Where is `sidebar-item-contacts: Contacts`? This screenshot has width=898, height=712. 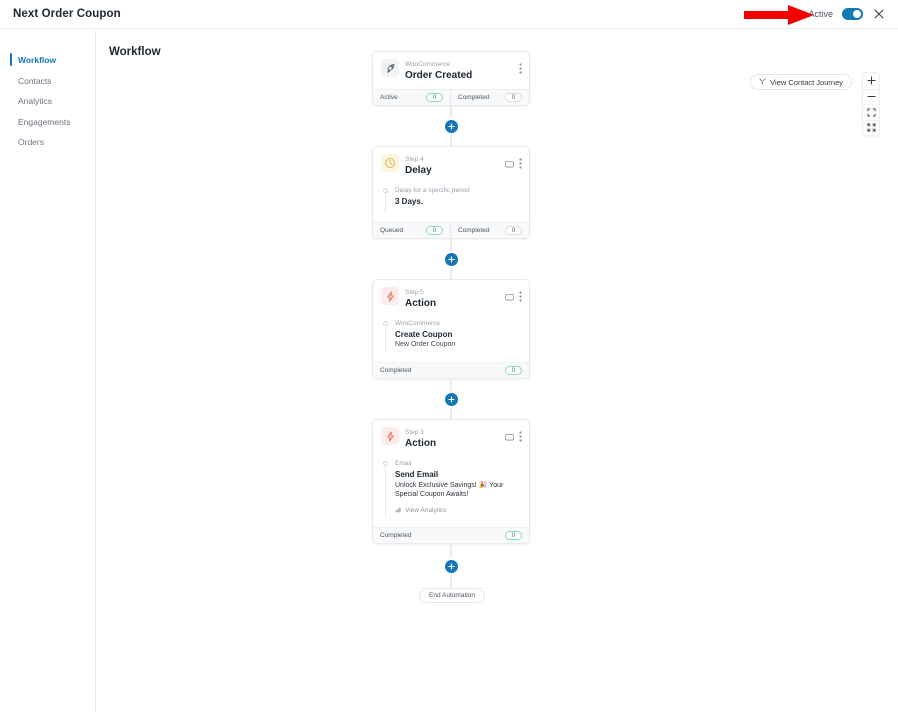
sidebar-item-contacts: Contacts is located at coordinates (47, 81).